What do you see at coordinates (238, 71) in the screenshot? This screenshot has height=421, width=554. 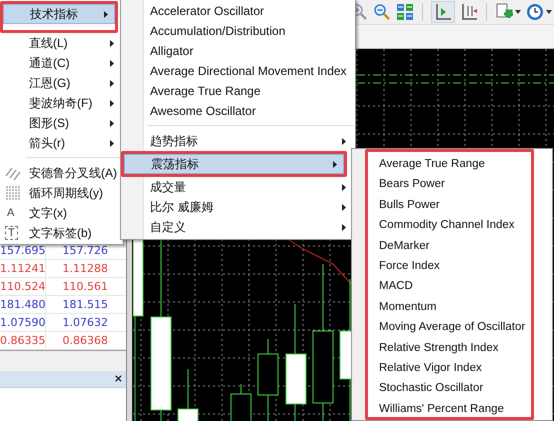 I see `menu-item: Average Directional Movement Index` at bounding box center [238, 71].